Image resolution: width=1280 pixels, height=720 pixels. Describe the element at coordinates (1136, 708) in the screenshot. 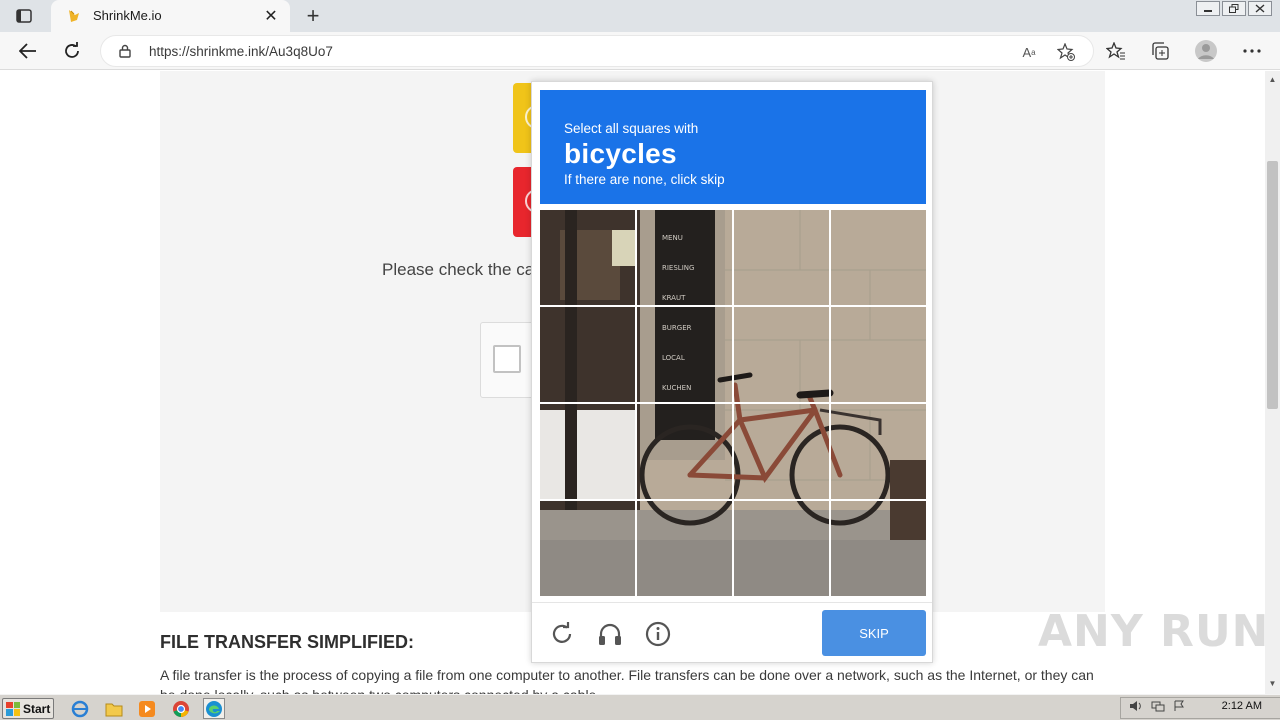

I see `volume-icon` at that location.